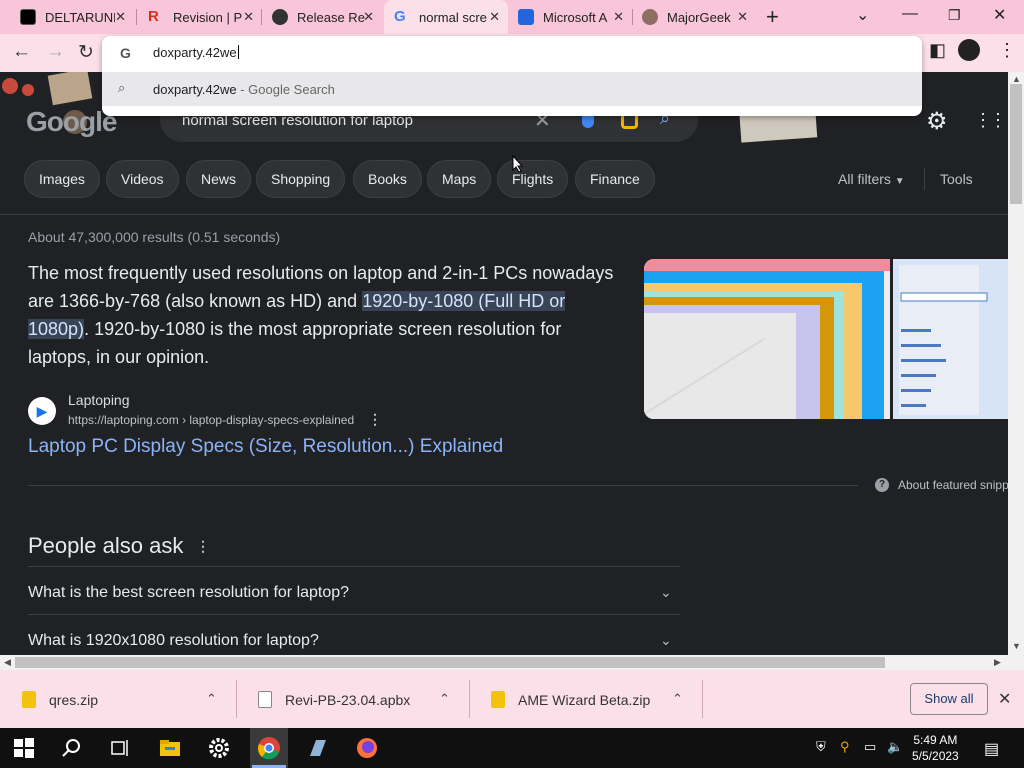 This screenshot has width=1024, height=768. What do you see at coordinates (518, 164) in the screenshot?
I see `mouse-cursor-icon` at bounding box center [518, 164].